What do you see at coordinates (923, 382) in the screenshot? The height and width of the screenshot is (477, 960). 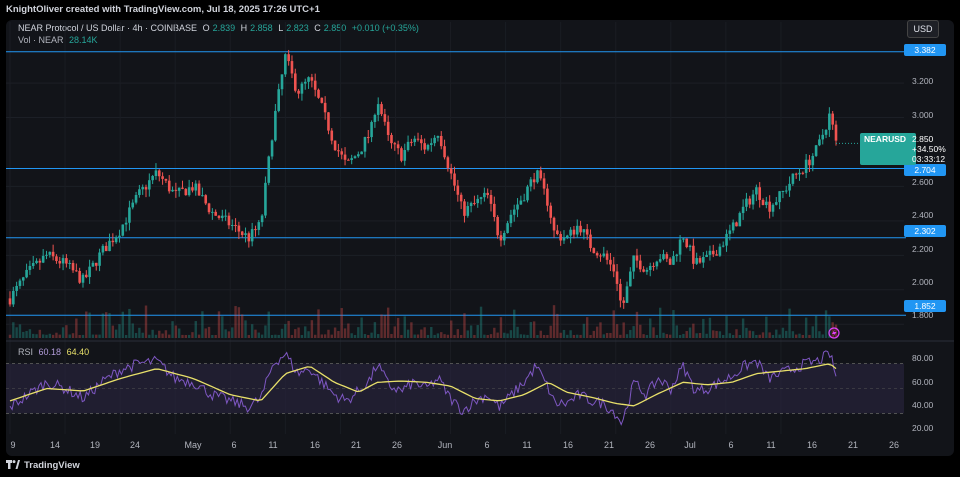 I see `rsi-tick: 60.00` at bounding box center [923, 382].